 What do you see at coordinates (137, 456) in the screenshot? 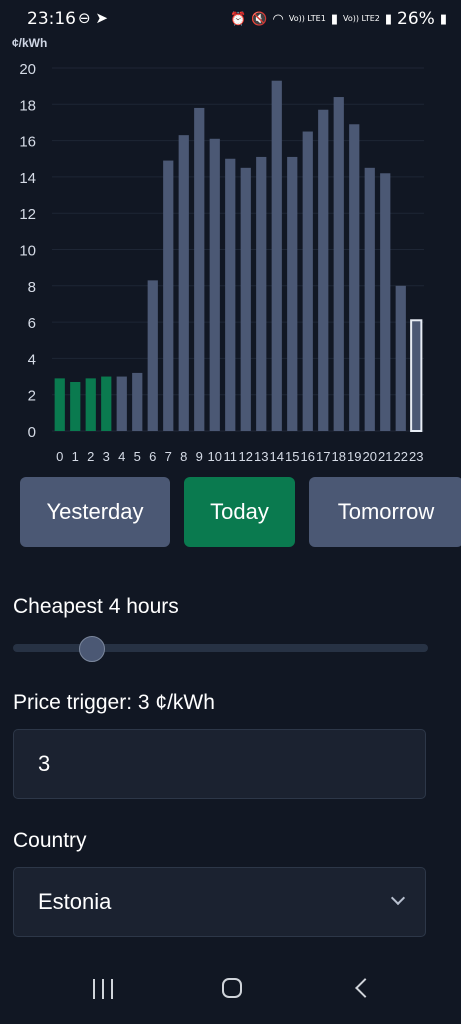
I see `x-tick-label: 5` at bounding box center [137, 456].